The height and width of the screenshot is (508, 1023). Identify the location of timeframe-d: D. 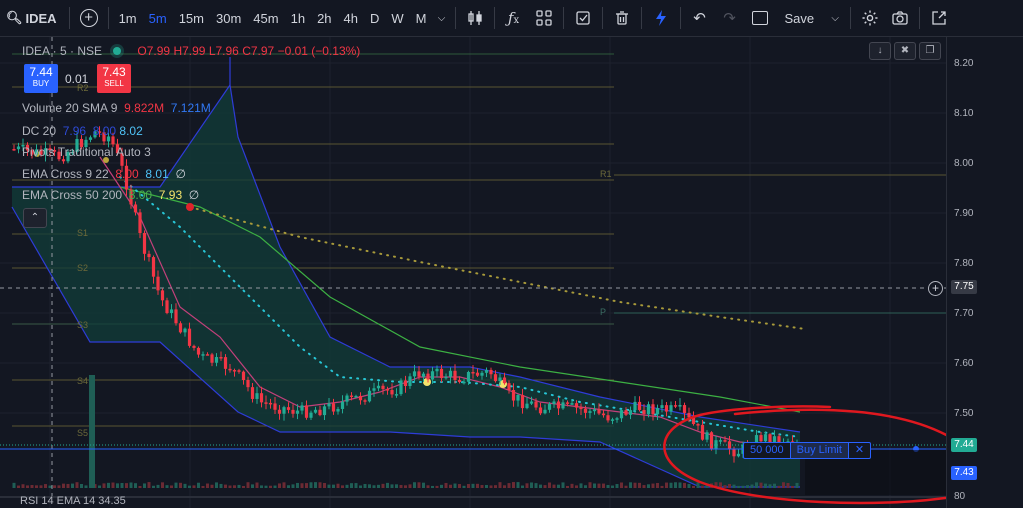
(374, 18).